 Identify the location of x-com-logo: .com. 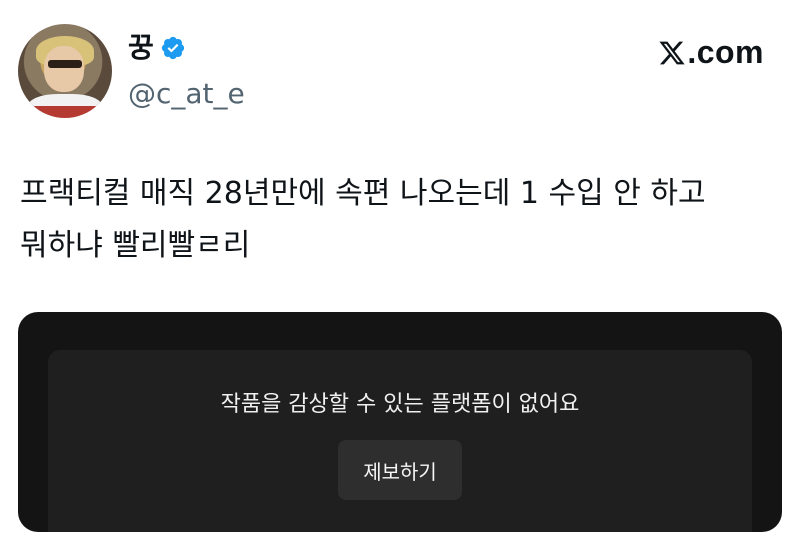
(711, 52).